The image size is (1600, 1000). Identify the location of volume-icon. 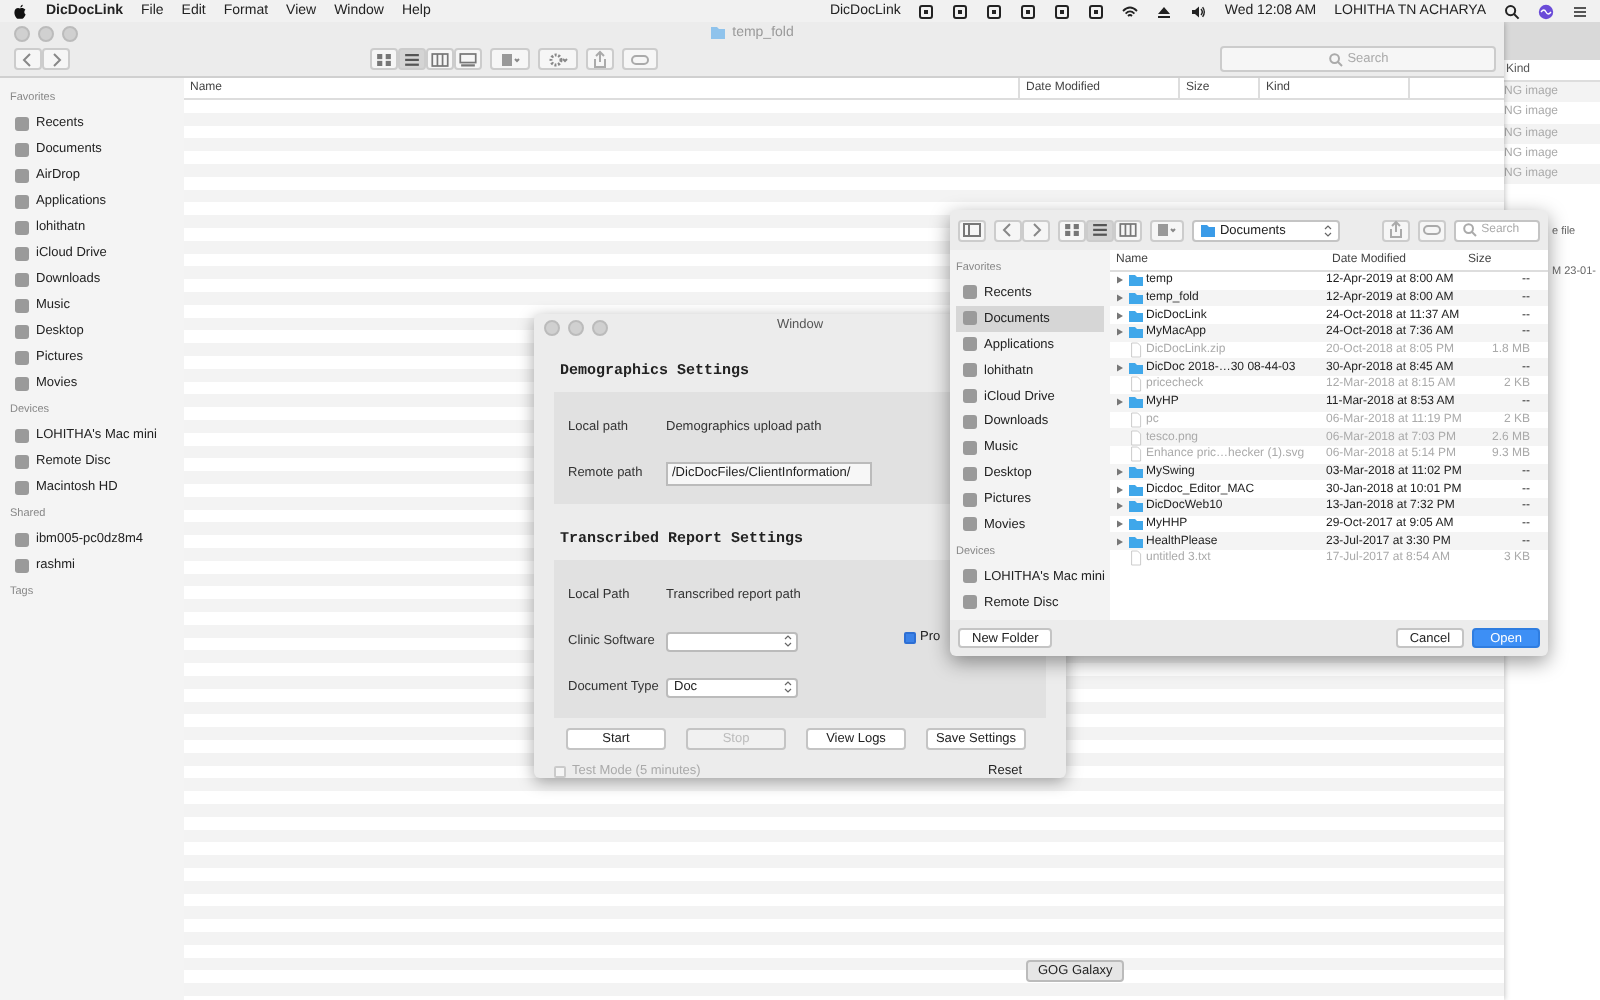
(1198, 11).